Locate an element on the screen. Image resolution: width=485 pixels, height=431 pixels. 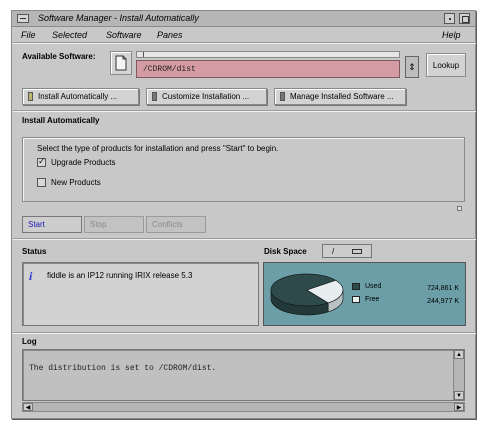
document-icon is located at coordinates (121, 63).